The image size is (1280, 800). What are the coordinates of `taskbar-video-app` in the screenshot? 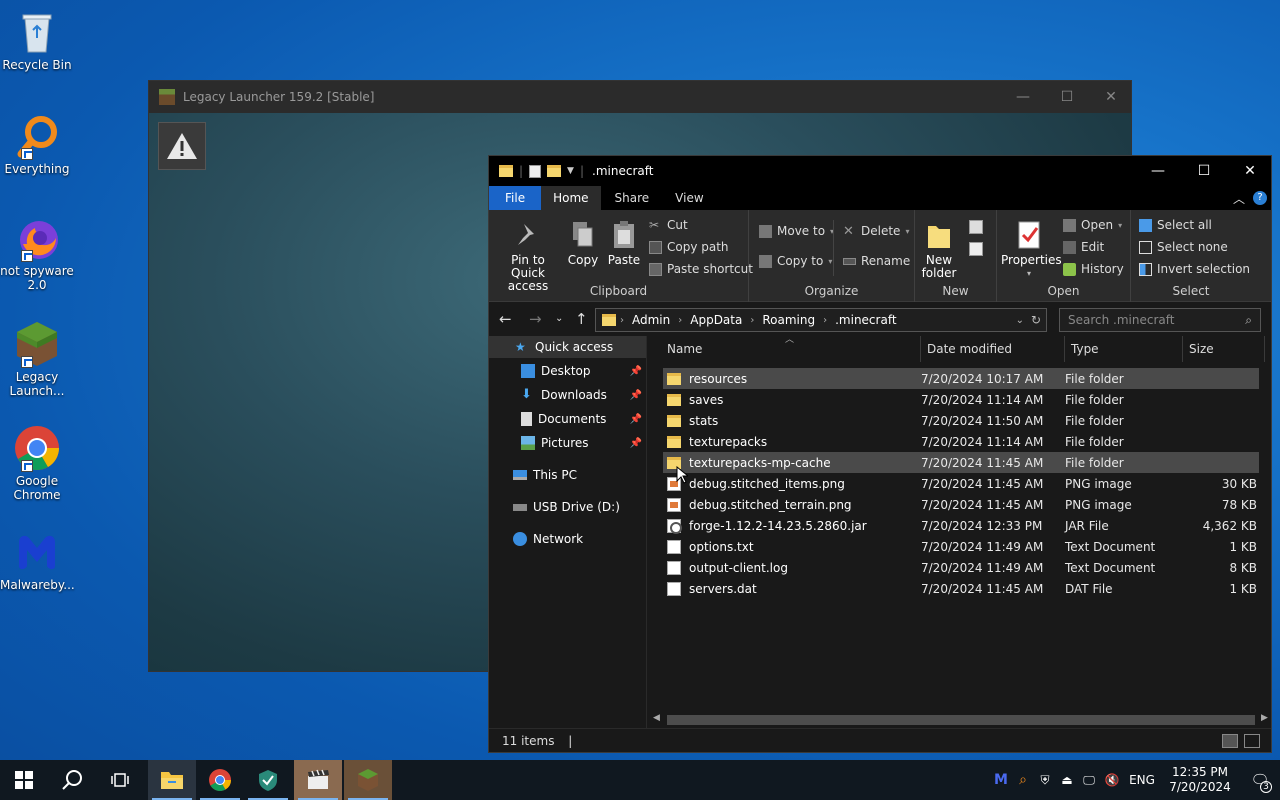 It's located at (318, 780).